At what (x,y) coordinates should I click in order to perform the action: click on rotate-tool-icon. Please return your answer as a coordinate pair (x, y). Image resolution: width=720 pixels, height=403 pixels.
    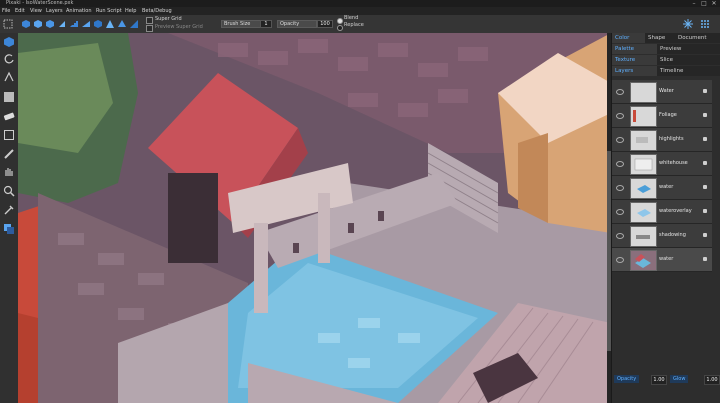
    Looking at the image, I should click on (9, 59).